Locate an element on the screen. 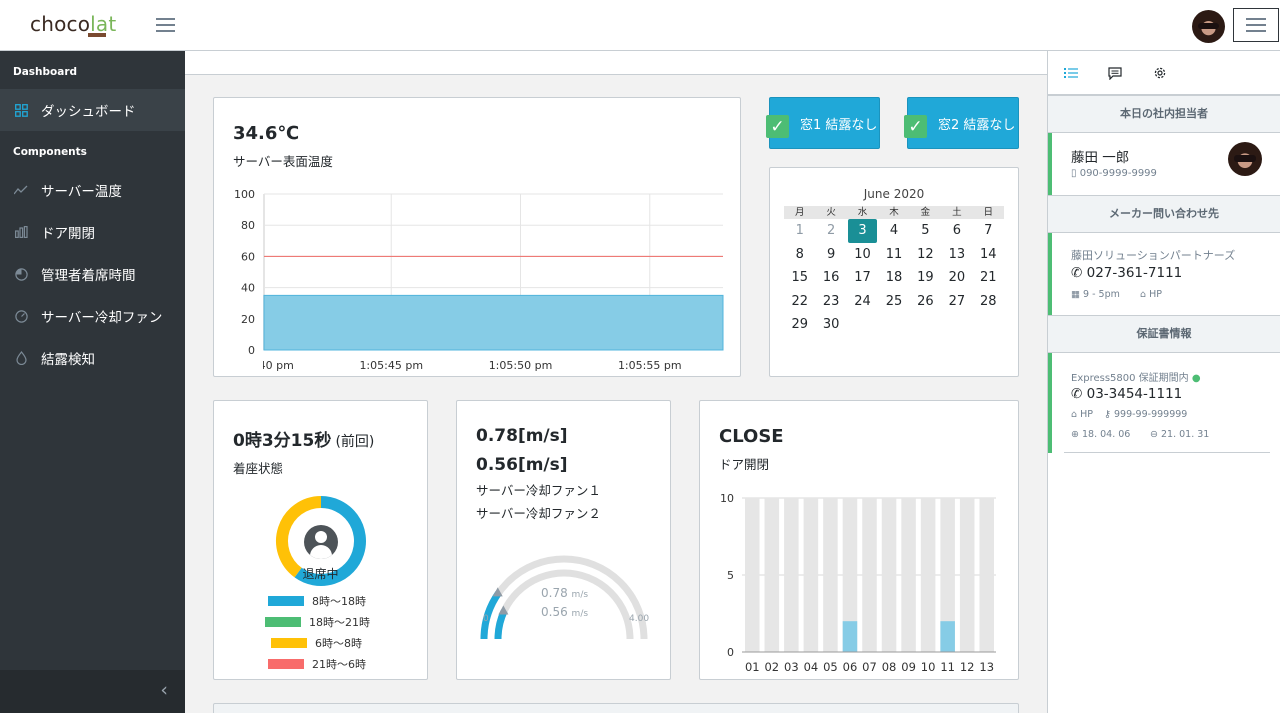 This screenshot has height=713, width=1280. calendar-day: 13 is located at coordinates (956, 255).